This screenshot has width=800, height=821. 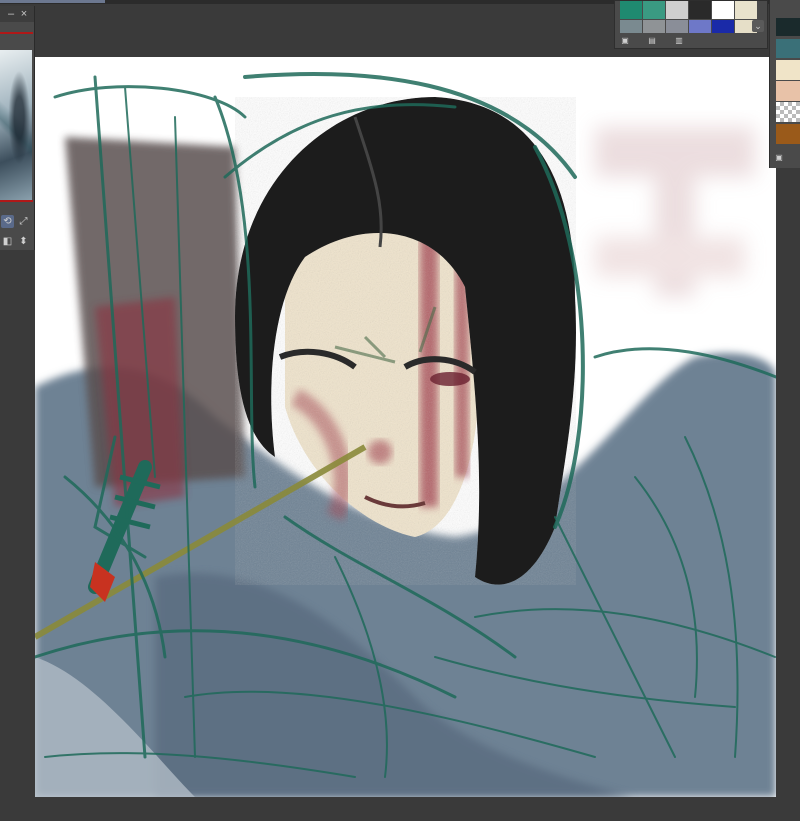 I want to click on color-strip: ▣, so click(x=784, y=84).